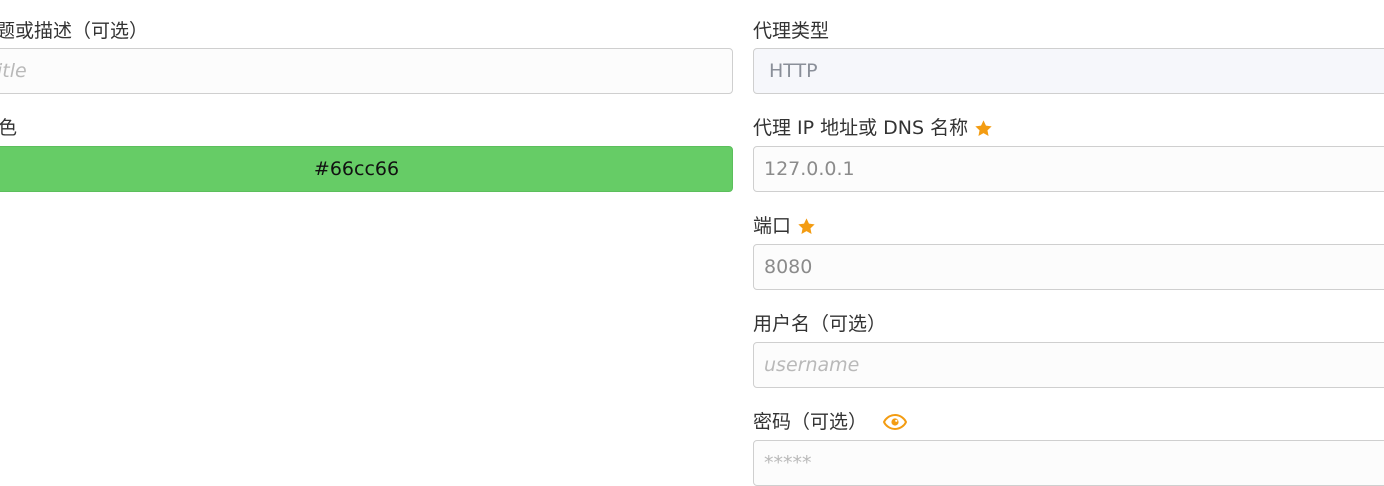 Image resolution: width=1384 pixels, height=486 pixels. What do you see at coordinates (793, 71) in the screenshot?
I see `proxy-type-value: HTTP` at bounding box center [793, 71].